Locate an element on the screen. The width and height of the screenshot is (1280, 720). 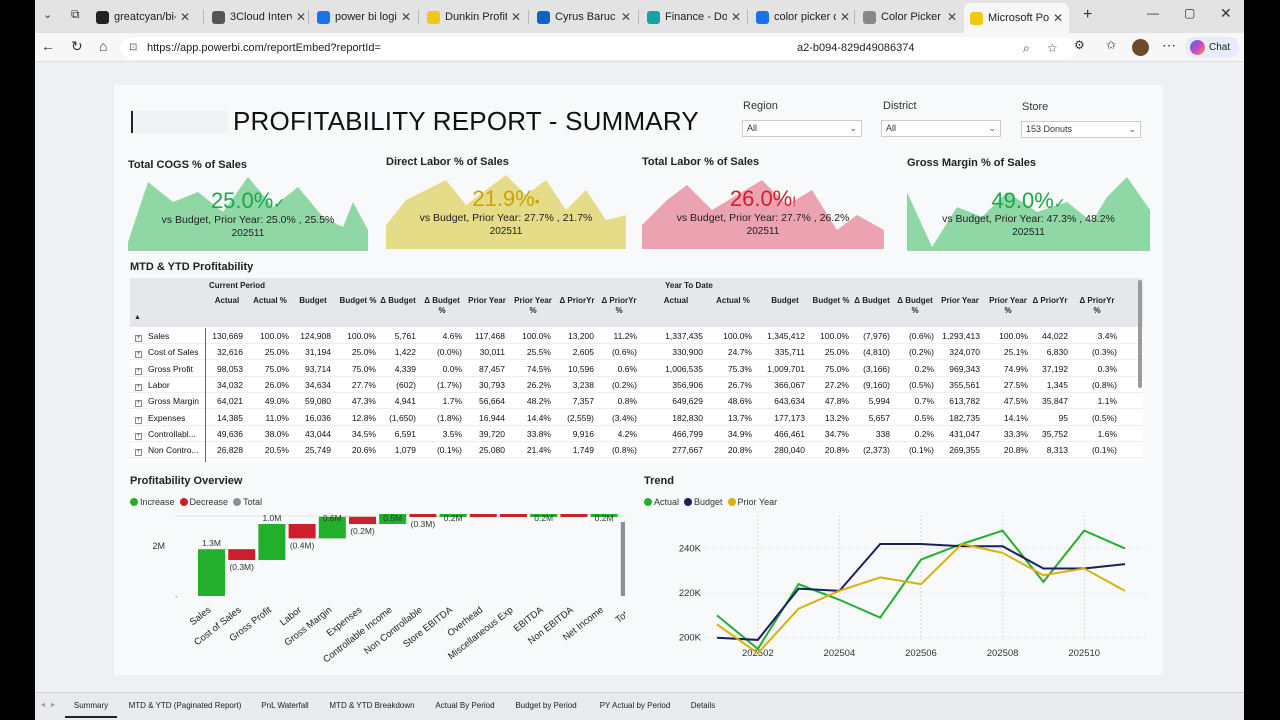
matrix-scrollbar is located at coordinates (1140, 334).